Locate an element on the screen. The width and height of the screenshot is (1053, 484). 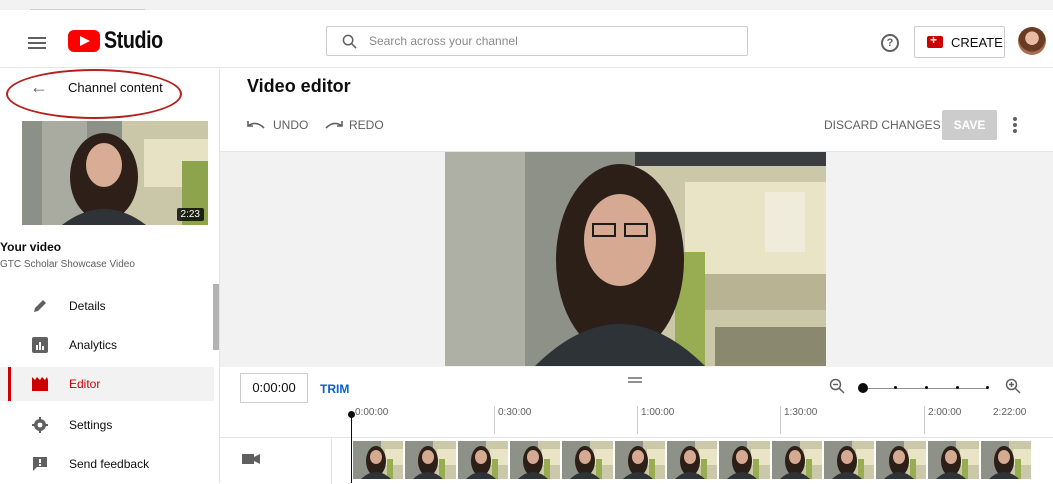
save-button: SAVE is located at coordinates (969, 125).